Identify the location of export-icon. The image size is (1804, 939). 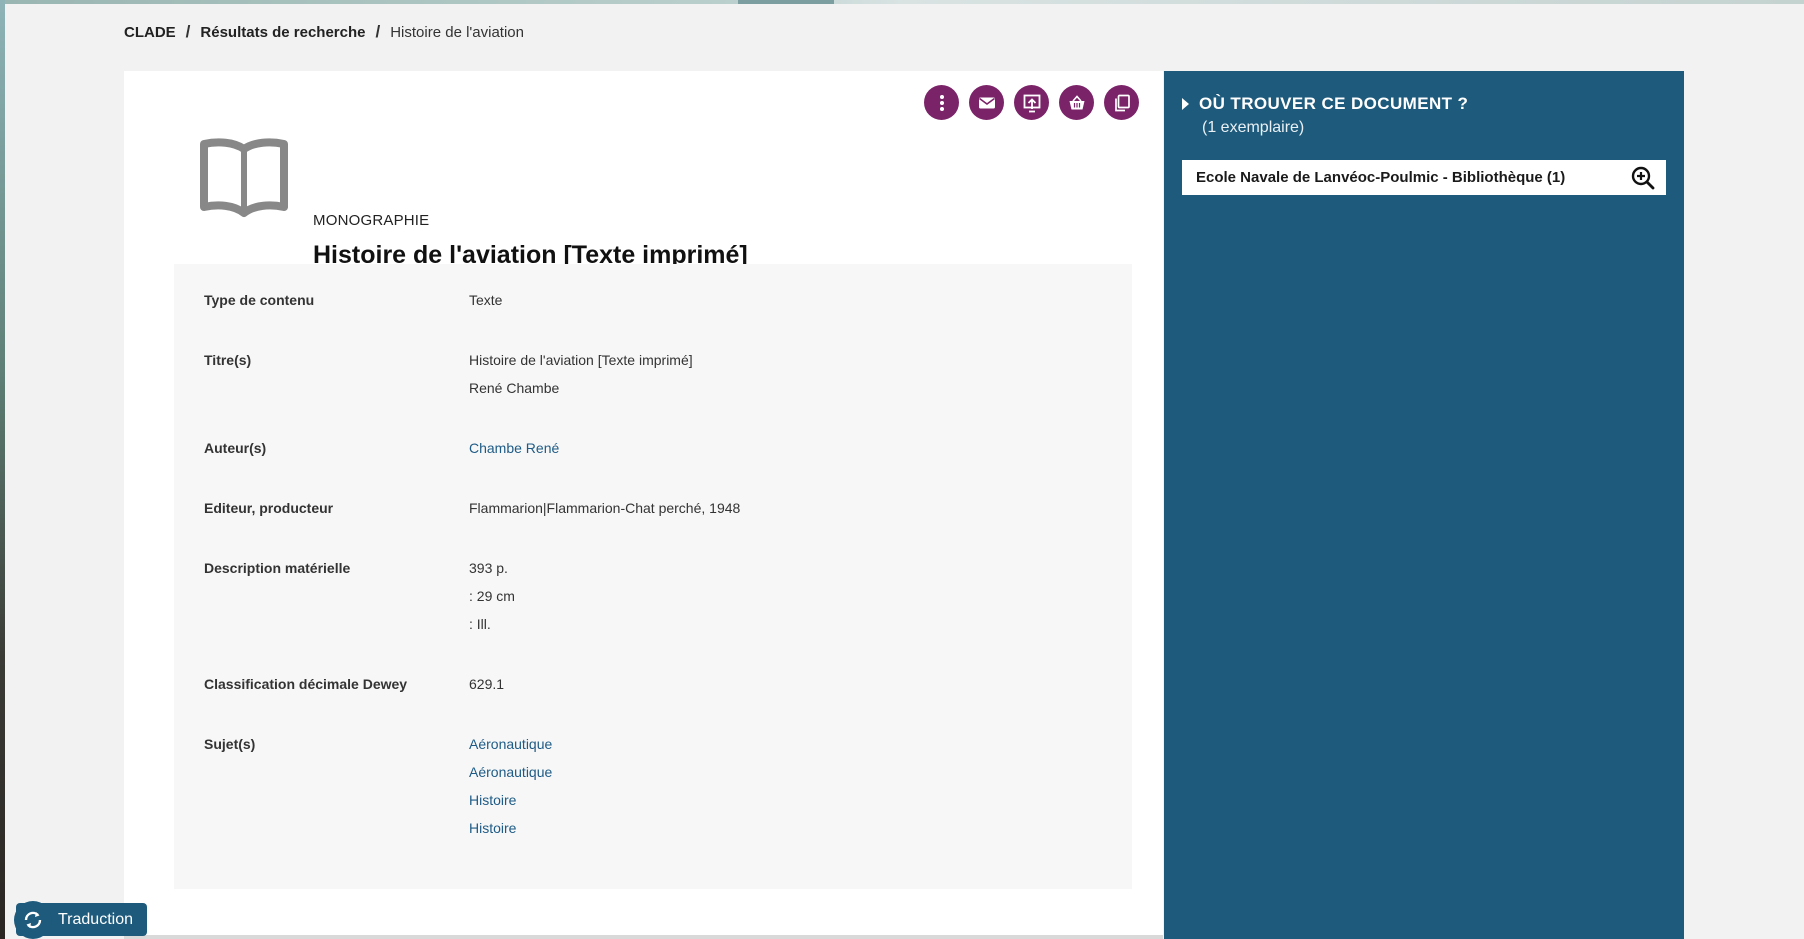
(1031, 103).